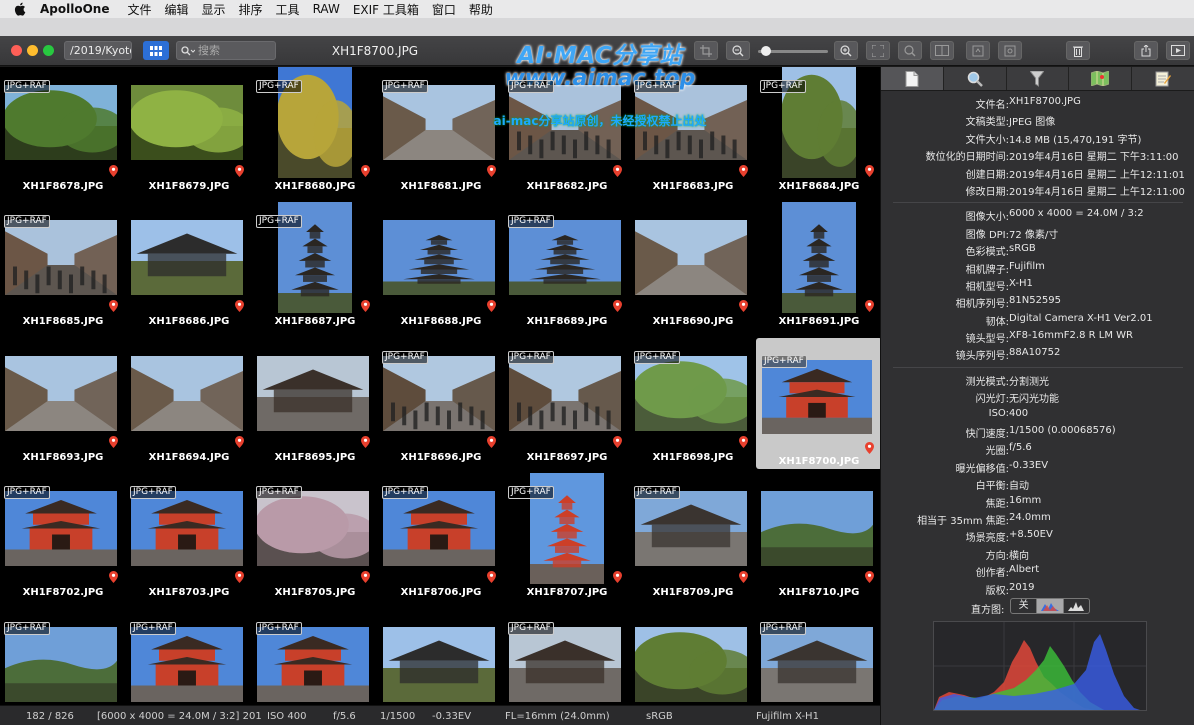 The width and height of the screenshot is (1194, 725). What do you see at coordinates (1024, 606) in the screenshot?
I see `histogram-off-button: 关` at bounding box center [1024, 606].